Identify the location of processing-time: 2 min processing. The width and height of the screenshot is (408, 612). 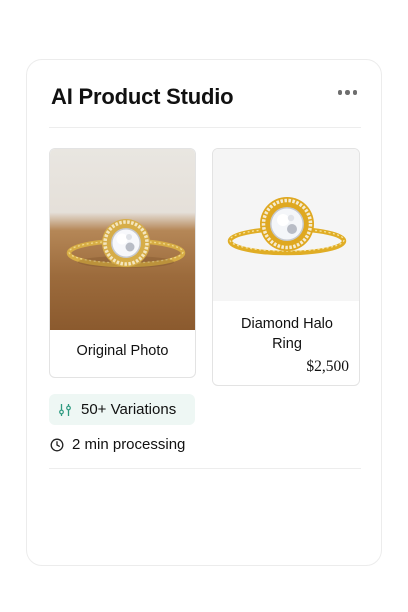
(117, 444).